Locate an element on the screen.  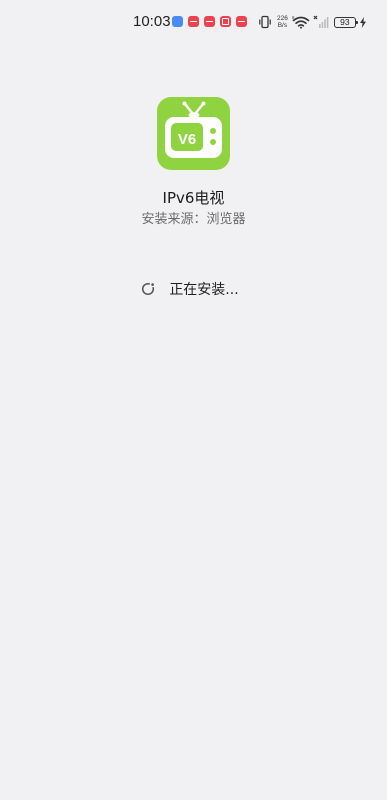
app-icon: V6 is located at coordinates (193, 133).